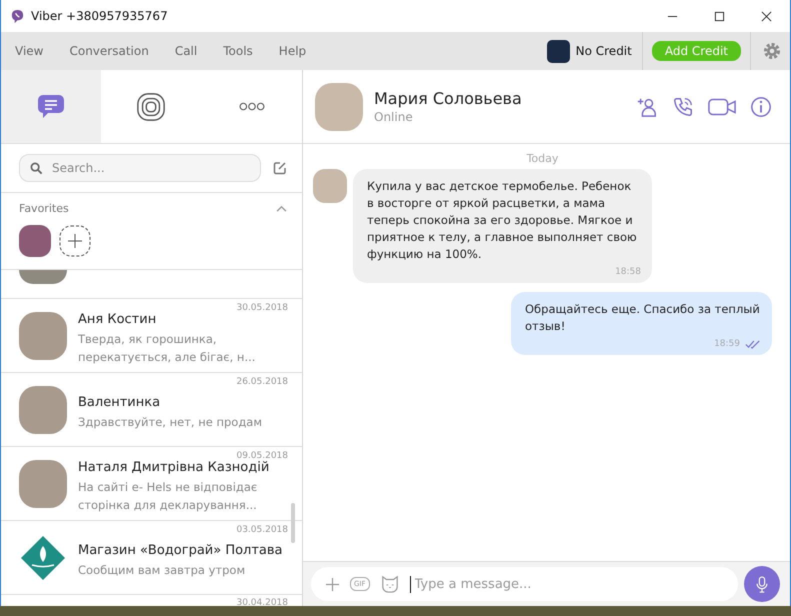 Image resolution: width=791 pixels, height=616 pixels. What do you see at coordinates (238, 51) in the screenshot?
I see `menu-item: Tools` at bounding box center [238, 51].